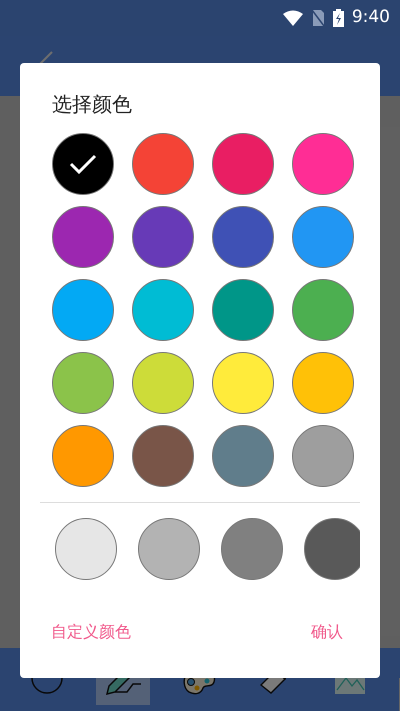 This screenshot has height=711, width=400. Describe the element at coordinates (332, 549) in the screenshot. I see `color-swatch` at that location.